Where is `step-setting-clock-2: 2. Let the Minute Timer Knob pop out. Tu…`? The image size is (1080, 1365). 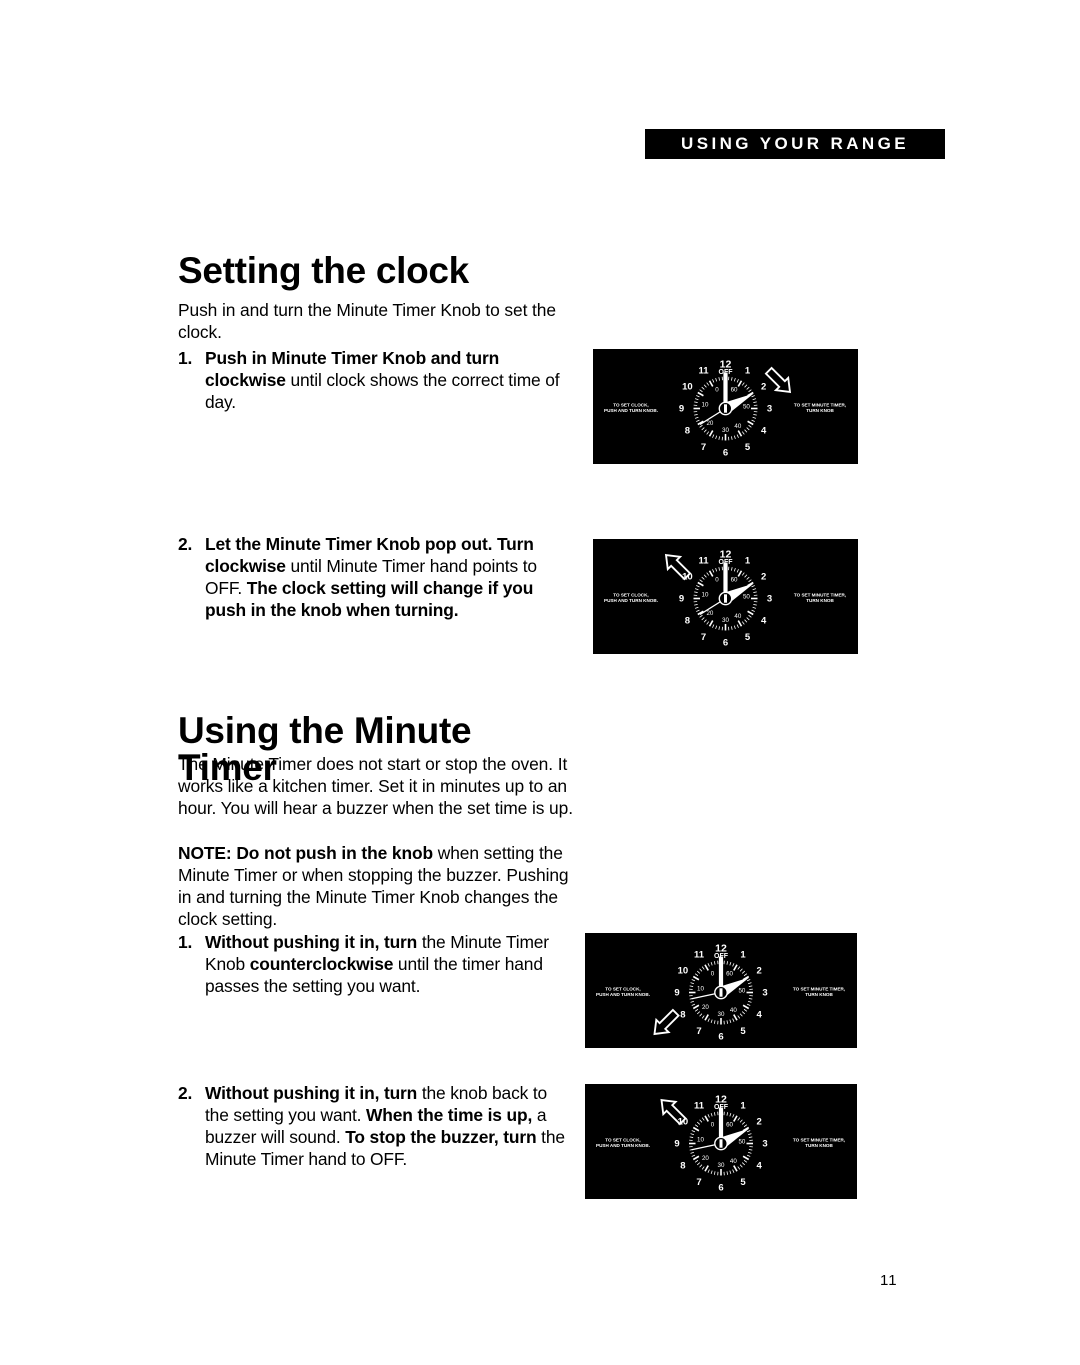
step-setting-clock-2: 2. Let the Minute Timer Knob pop out. Tu… is located at coordinates (376, 578).